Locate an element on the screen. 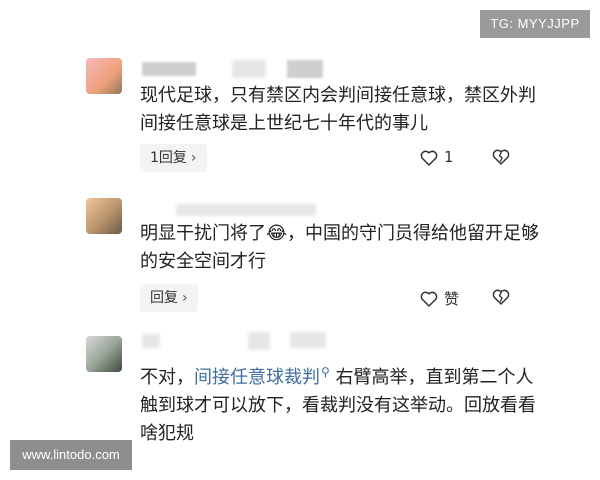 Image resolution: width=600 pixels, height=480 pixels. like-count: 1 is located at coordinates (449, 157).